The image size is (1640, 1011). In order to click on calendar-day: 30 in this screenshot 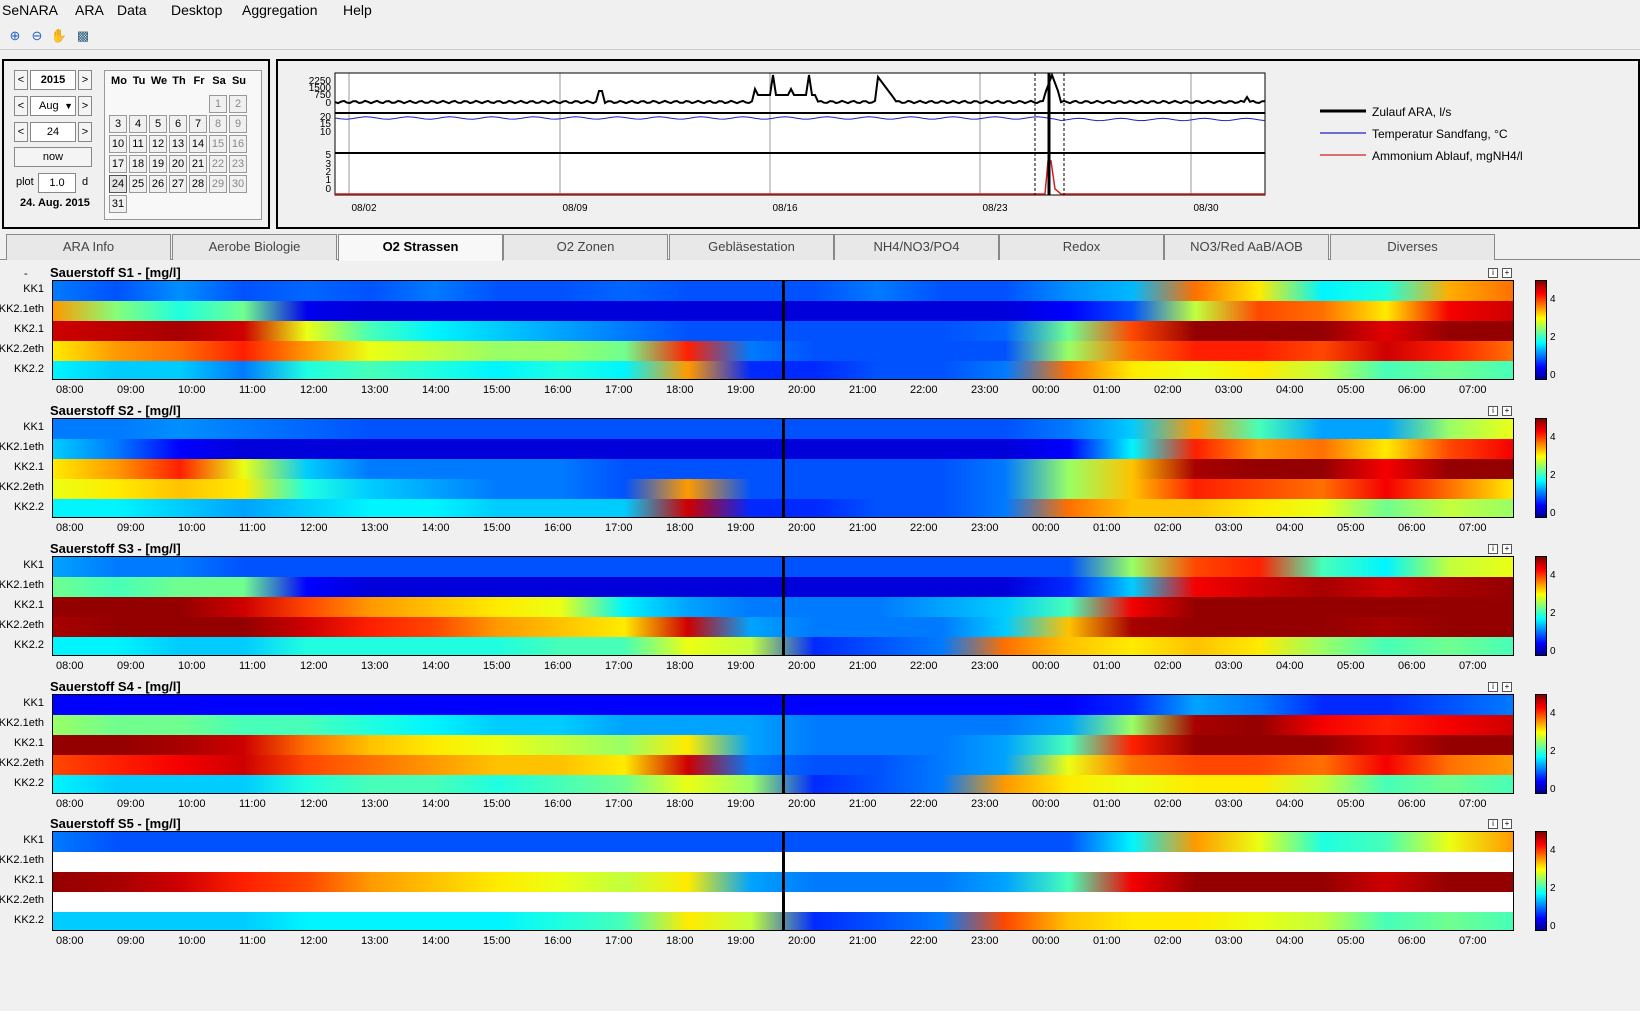, I will do `click(238, 184)`.